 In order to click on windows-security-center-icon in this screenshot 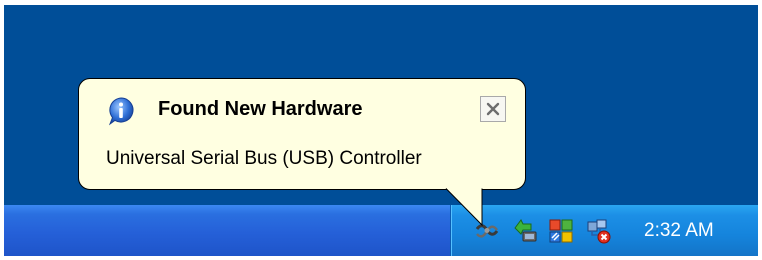, I will do `click(561, 231)`.